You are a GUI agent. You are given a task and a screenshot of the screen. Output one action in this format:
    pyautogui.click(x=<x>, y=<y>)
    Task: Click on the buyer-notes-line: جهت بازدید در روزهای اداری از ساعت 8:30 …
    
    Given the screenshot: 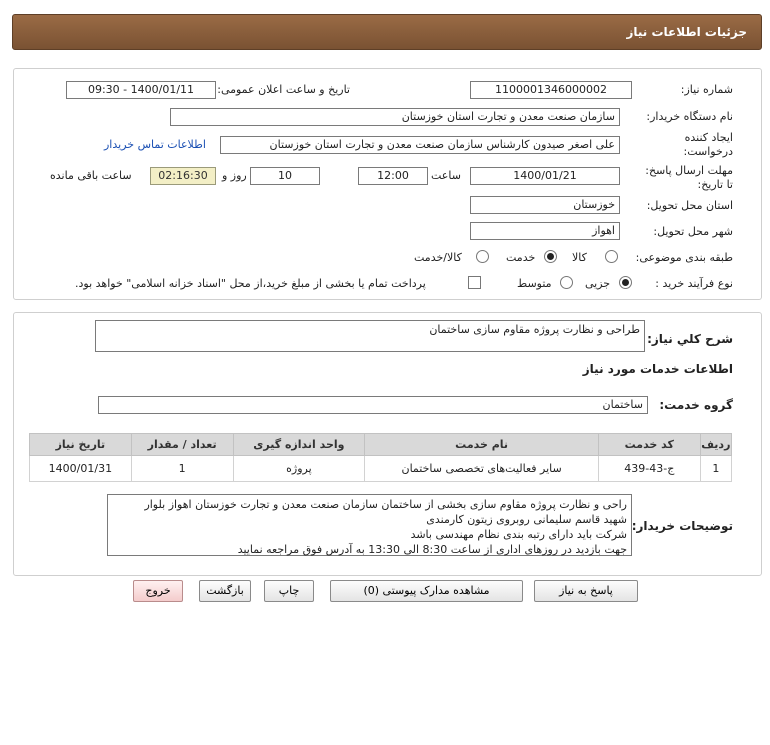 What is the action you would take?
    pyautogui.click(x=432, y=549)
    